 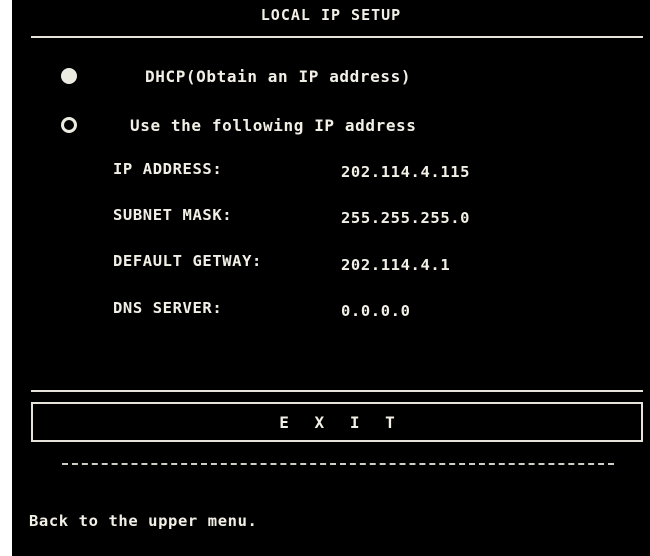 What do you see at coordinates (395, 265) in the screenshot?
I see `default-gateway-field: 202.114.4.1` at bounding box center [395, 265].